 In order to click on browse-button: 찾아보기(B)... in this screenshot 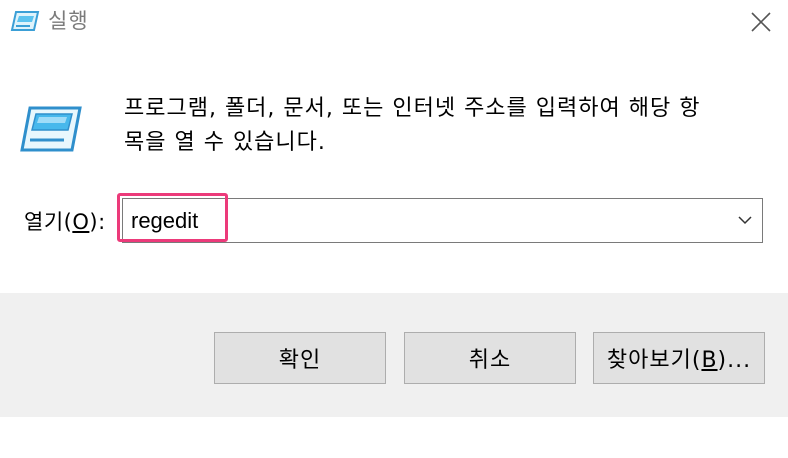, I will do `click(679, 358)`.